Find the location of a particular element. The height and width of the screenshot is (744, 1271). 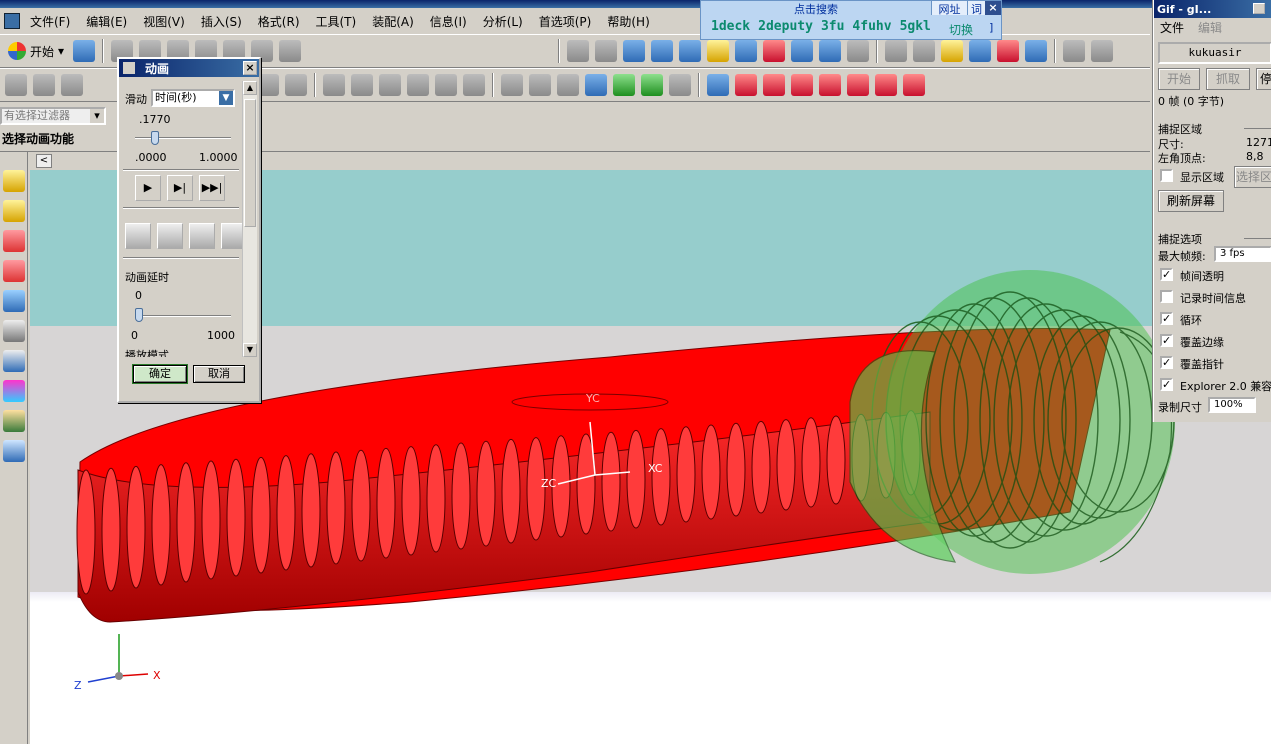

zoom-window-icon is located at coordinates (606, 51).